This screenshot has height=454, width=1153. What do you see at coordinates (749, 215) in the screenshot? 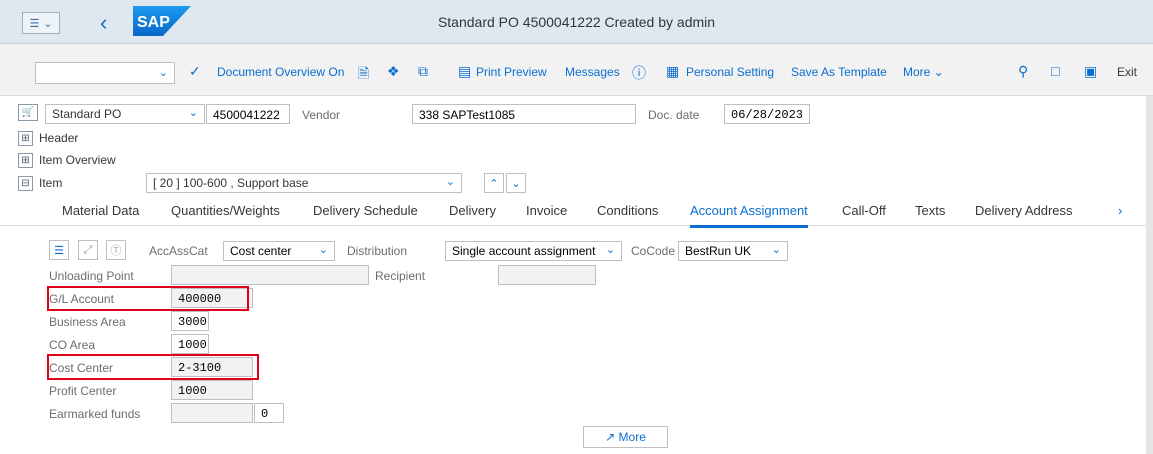
I see `tab-account-assignment: Account Assignment` at bounding box center [749, 215].